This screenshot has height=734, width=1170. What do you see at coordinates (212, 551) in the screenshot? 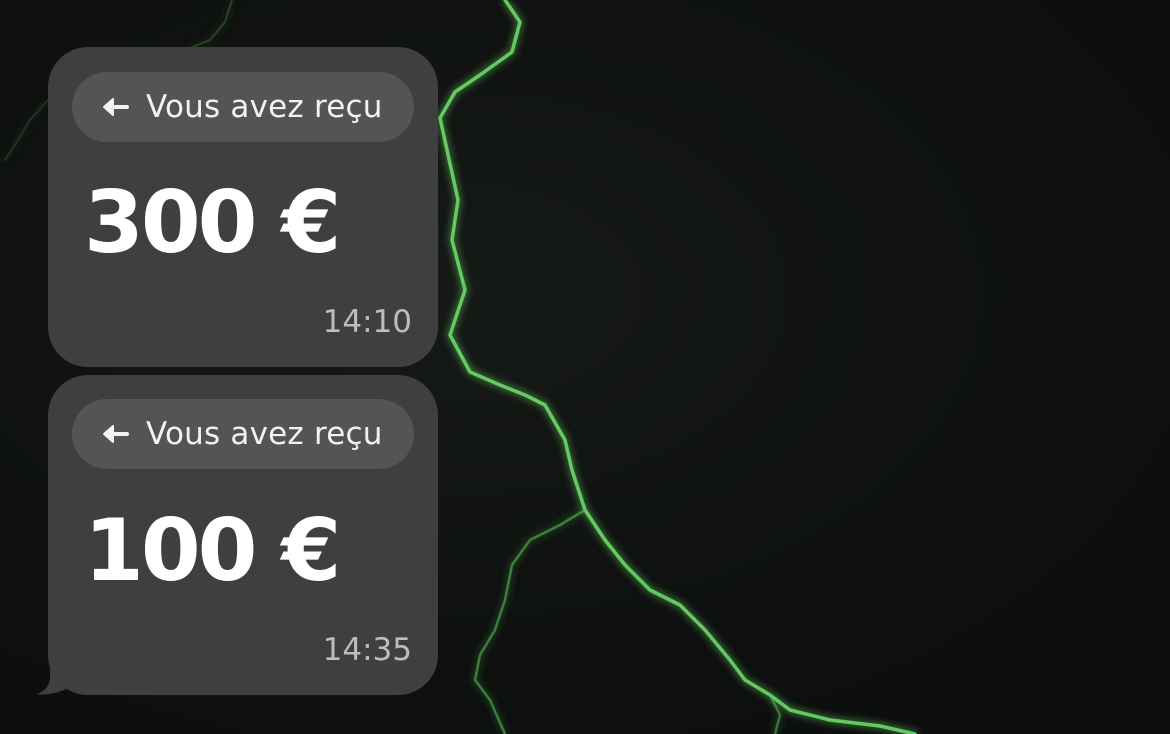
I see `payment-amount: 100 €` at bounding box center [212, 551].